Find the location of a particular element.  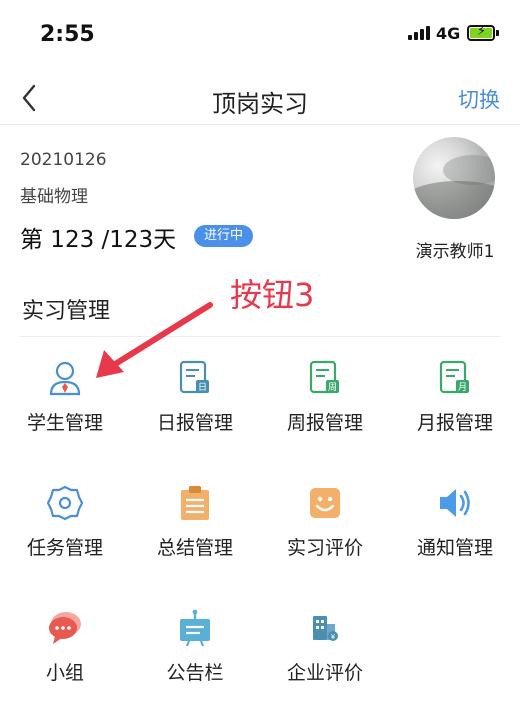

menu-item-monthly-report: 月 月报管理 is located at coordinates (455, 395).